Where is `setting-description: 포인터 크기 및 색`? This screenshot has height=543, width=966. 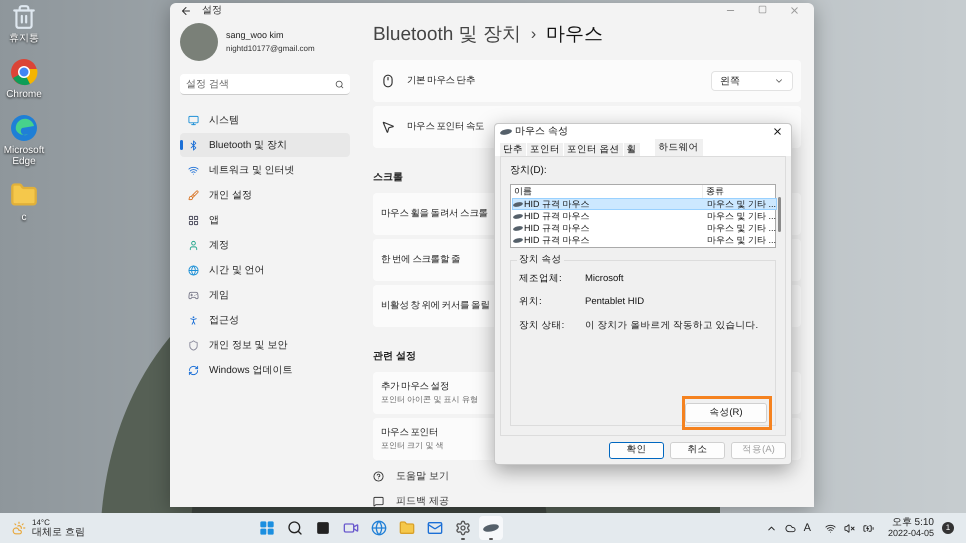 setting-description: 포인터 크기 및 색 is located at coordinates (412, 446).